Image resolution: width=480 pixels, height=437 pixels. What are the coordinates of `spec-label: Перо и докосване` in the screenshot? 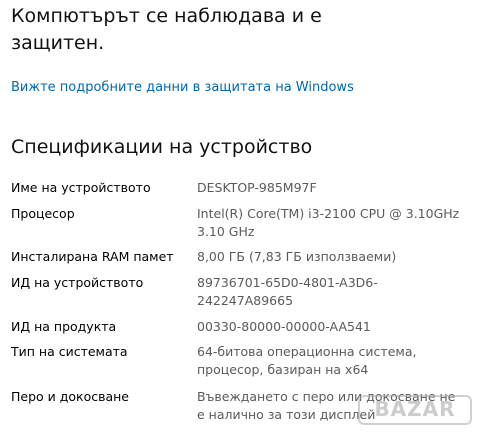 It's located at (70, 396).